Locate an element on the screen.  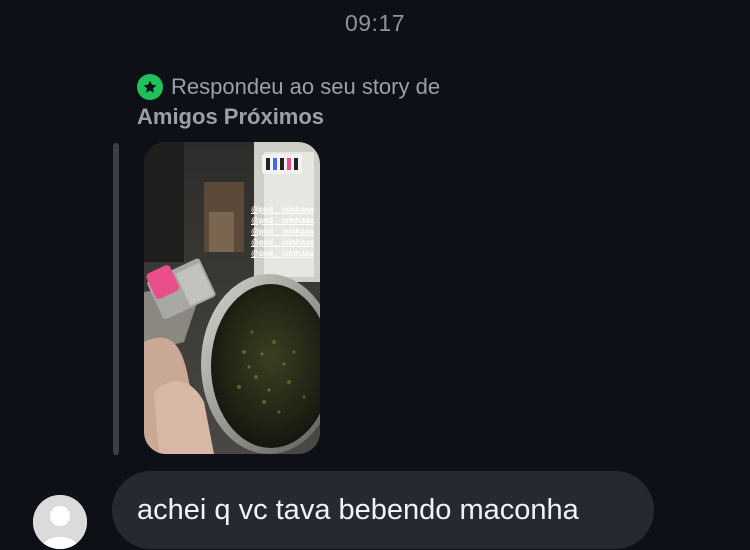
close-friends-label: Amigos Próximos is located at coordinates (231, 116).